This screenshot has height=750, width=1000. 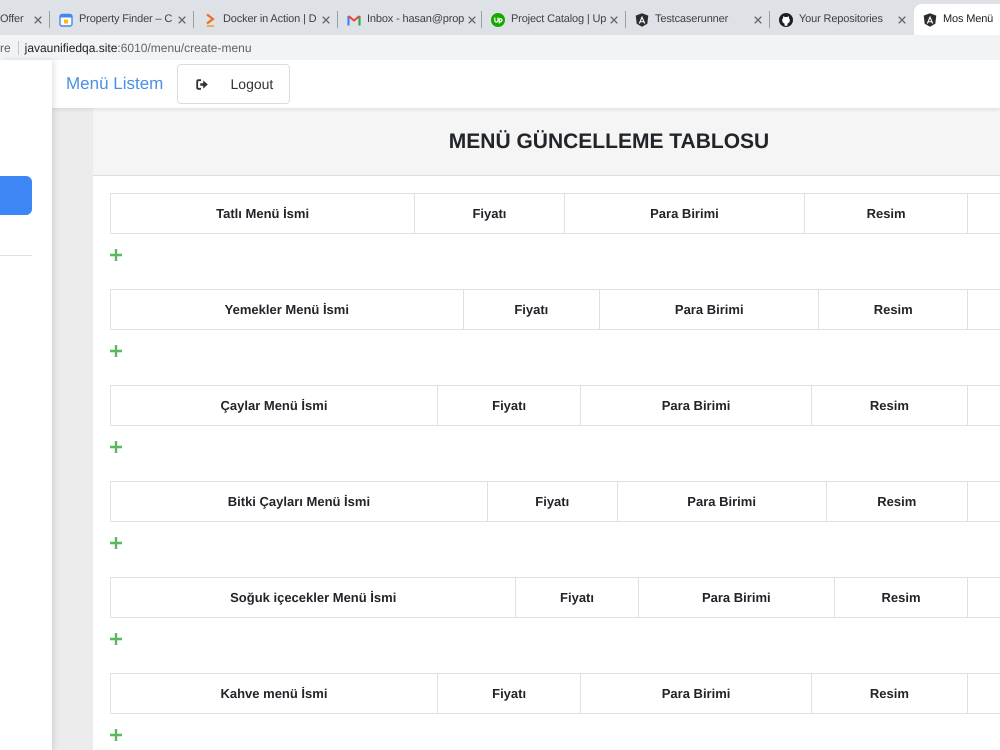 What do you see at coordinates (287, 310) in the screenshot?
I see `column-header: Yemekler Menü İsmi` at bounding box center [287, 310].